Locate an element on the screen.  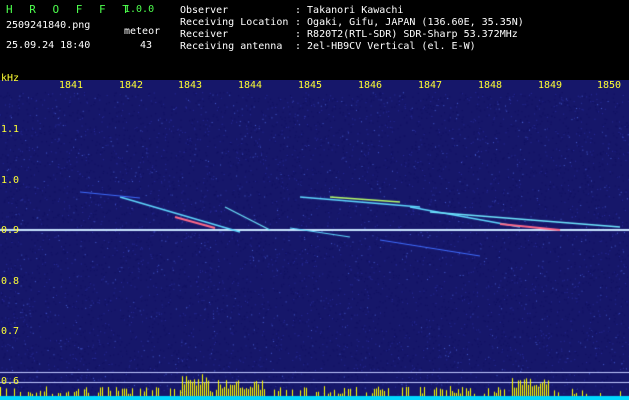
location-label: Receiving Location is located at coordinates (234, 22).